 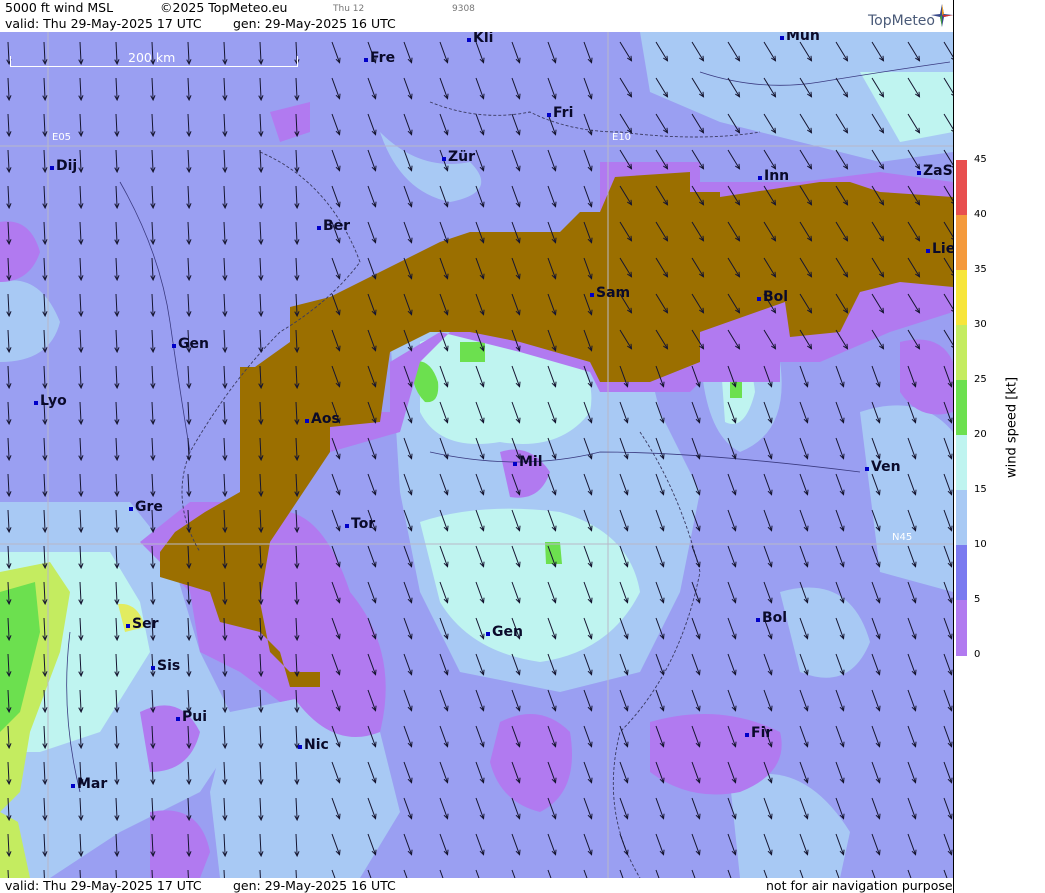 I want to click on colorbar-title: wind speed [kt], so click(x=1012, y=427).